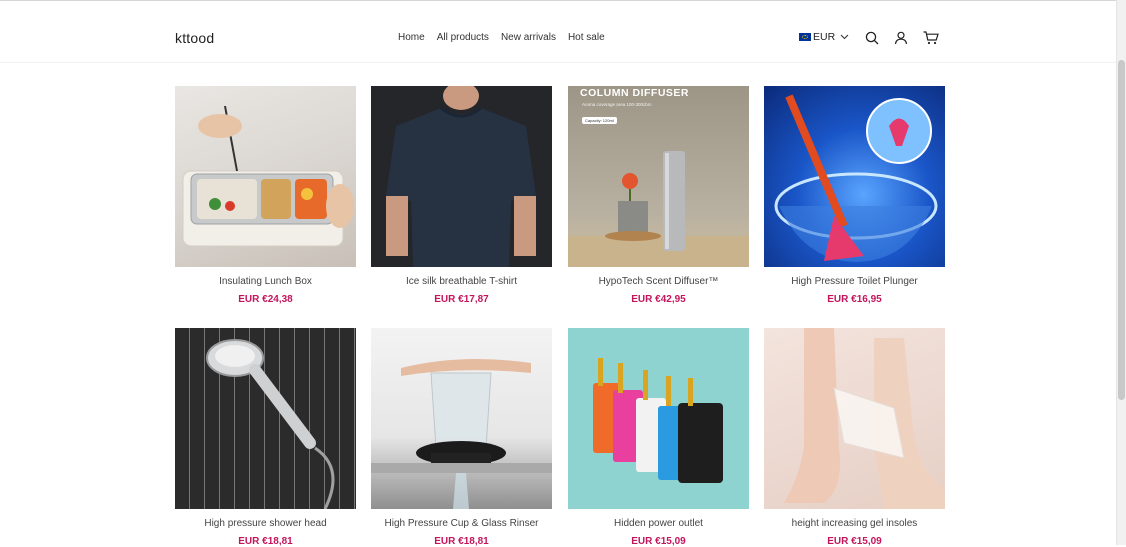 The image size is (1126, 547). Describe the element at coordinates (265, 176) in the screenshot. I see `product-image-lunch-box` at that location.